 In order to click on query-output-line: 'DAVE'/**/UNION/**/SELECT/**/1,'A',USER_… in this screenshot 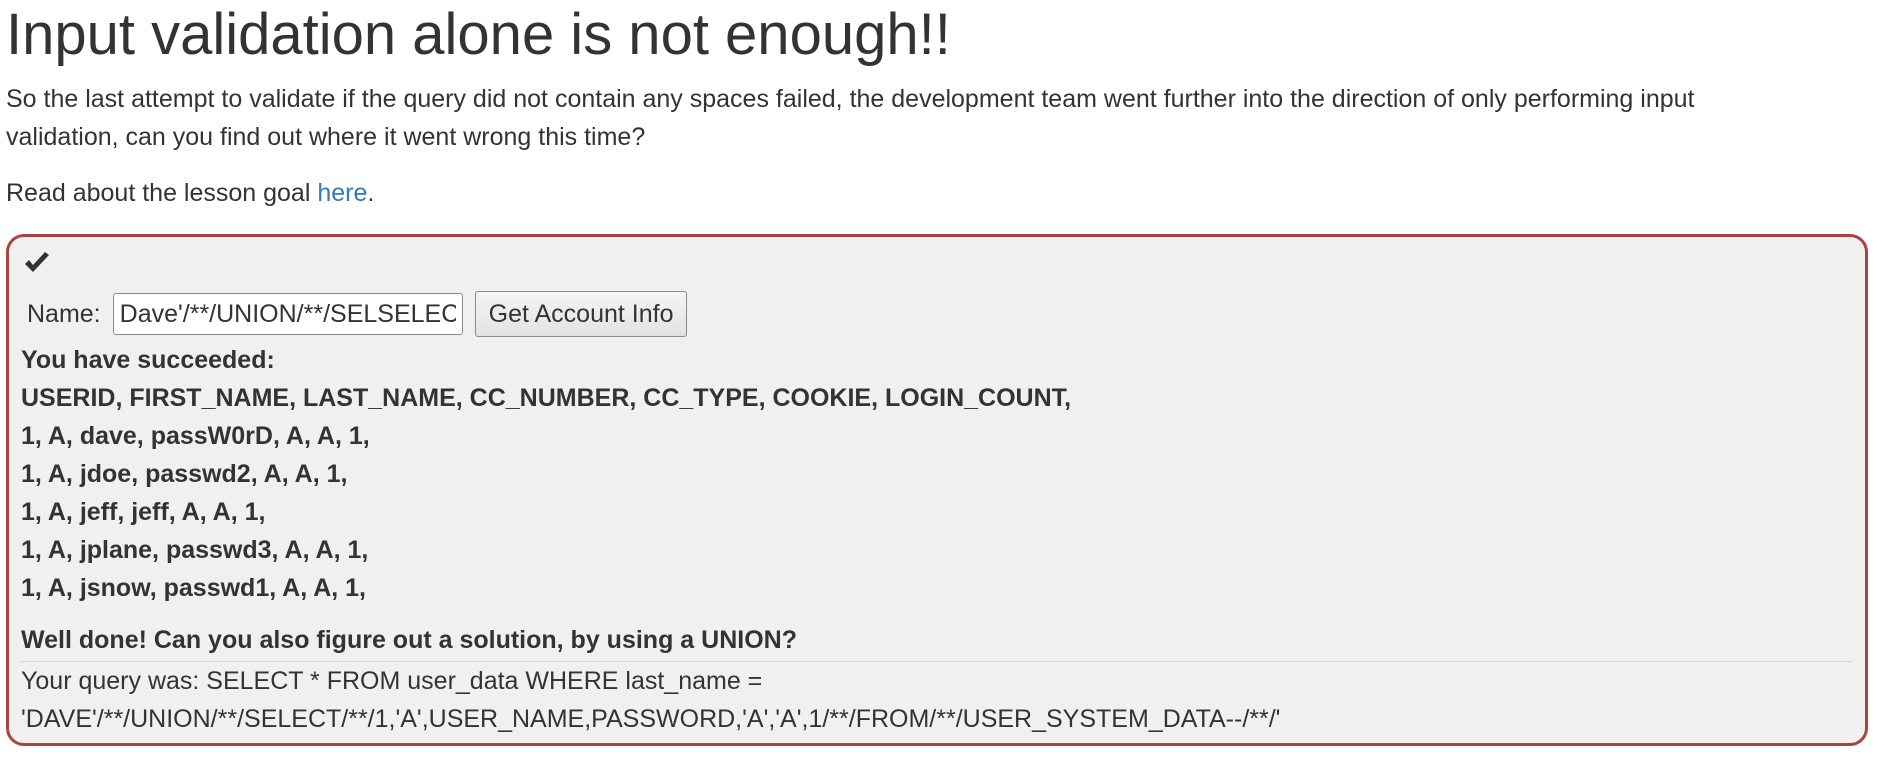, I will do `click(651, 719)`.